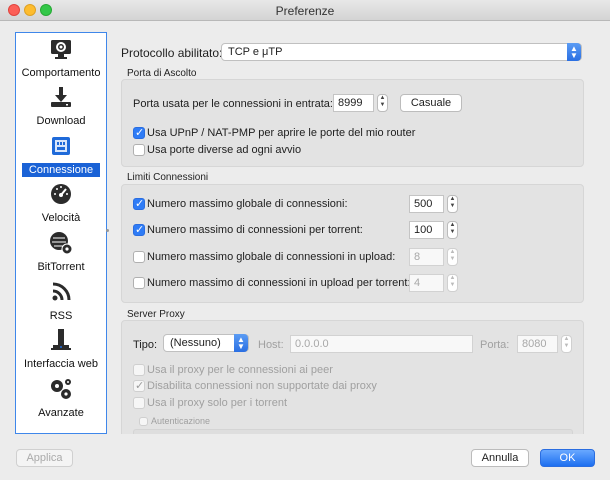  I want to click on max-torrent-connections-checkbox, so click(139, 229).